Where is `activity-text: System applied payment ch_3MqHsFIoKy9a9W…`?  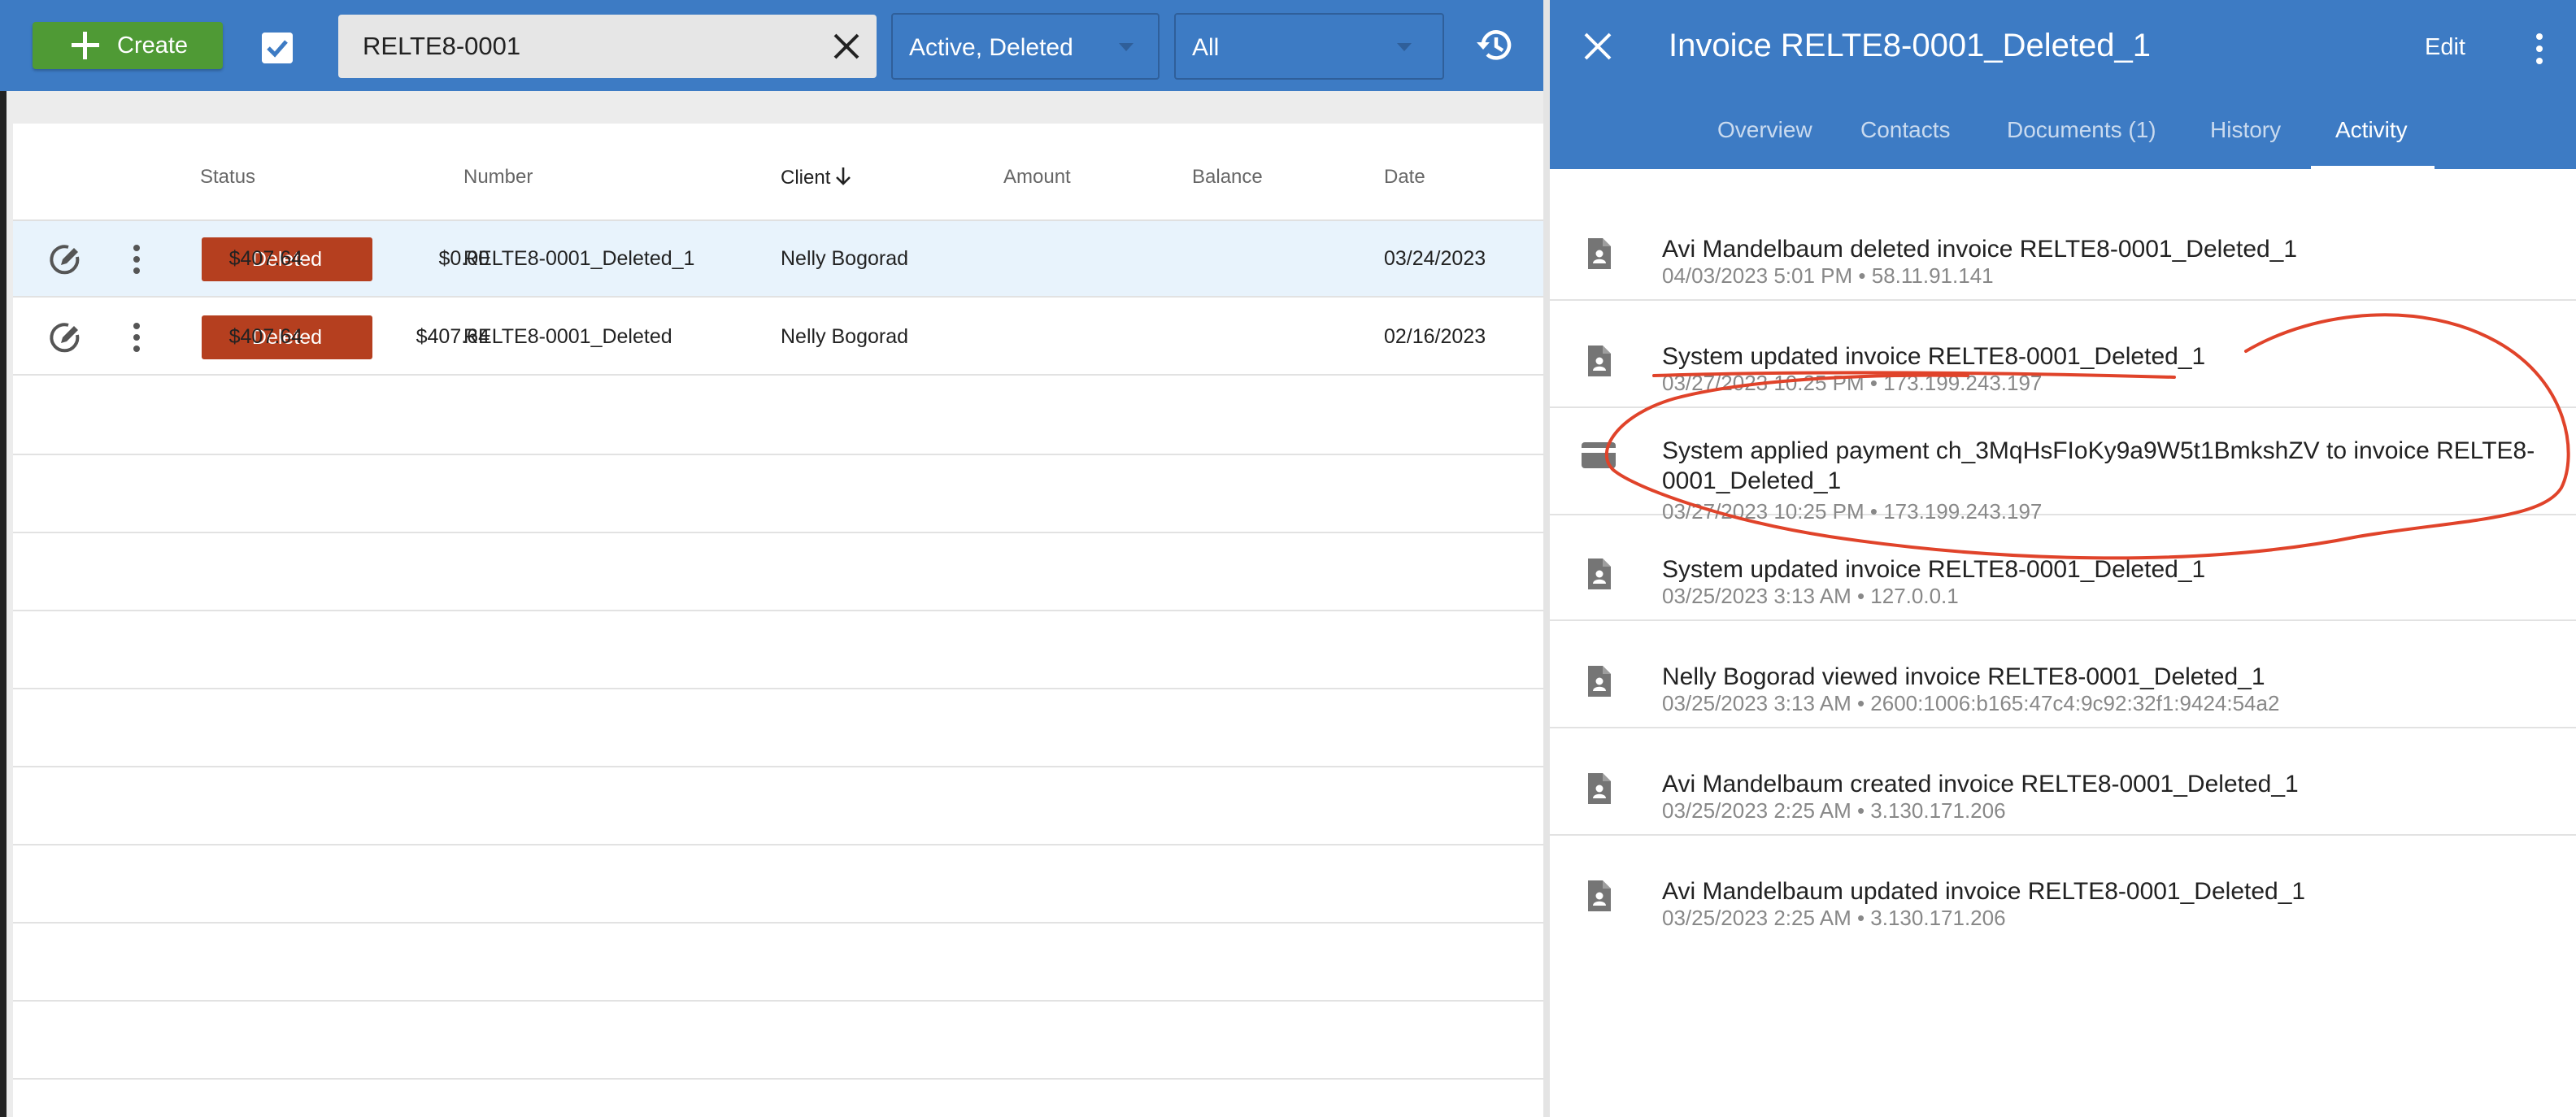 activity-text: System applied payment ch_3MqHsFIoKy9a9W… is located at coordinates (2098, 465).